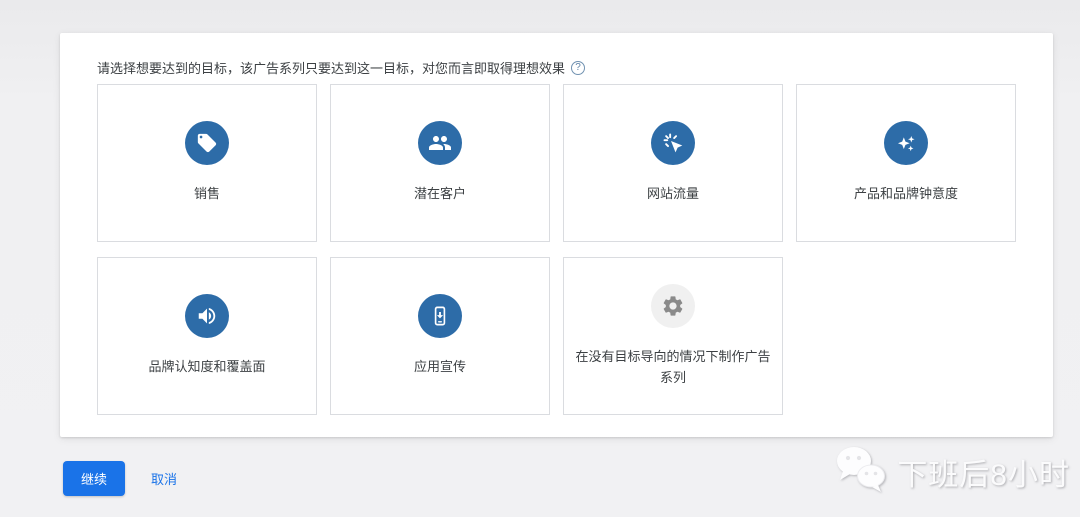  I want to click on goal-card-leads: 潜在客户, so click(440, 163).